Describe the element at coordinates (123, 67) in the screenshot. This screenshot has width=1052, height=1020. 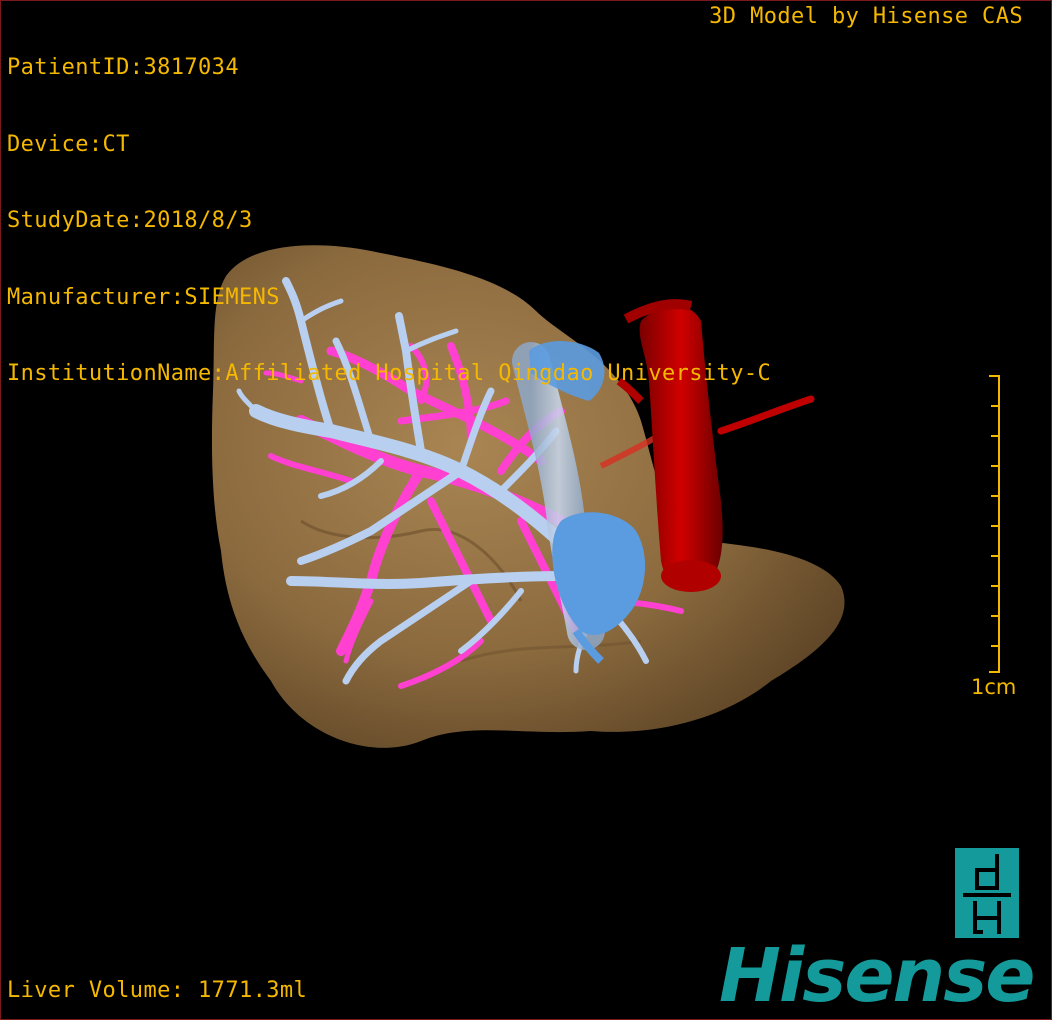
I see `patient-id: PatientID:3817034` at that location.